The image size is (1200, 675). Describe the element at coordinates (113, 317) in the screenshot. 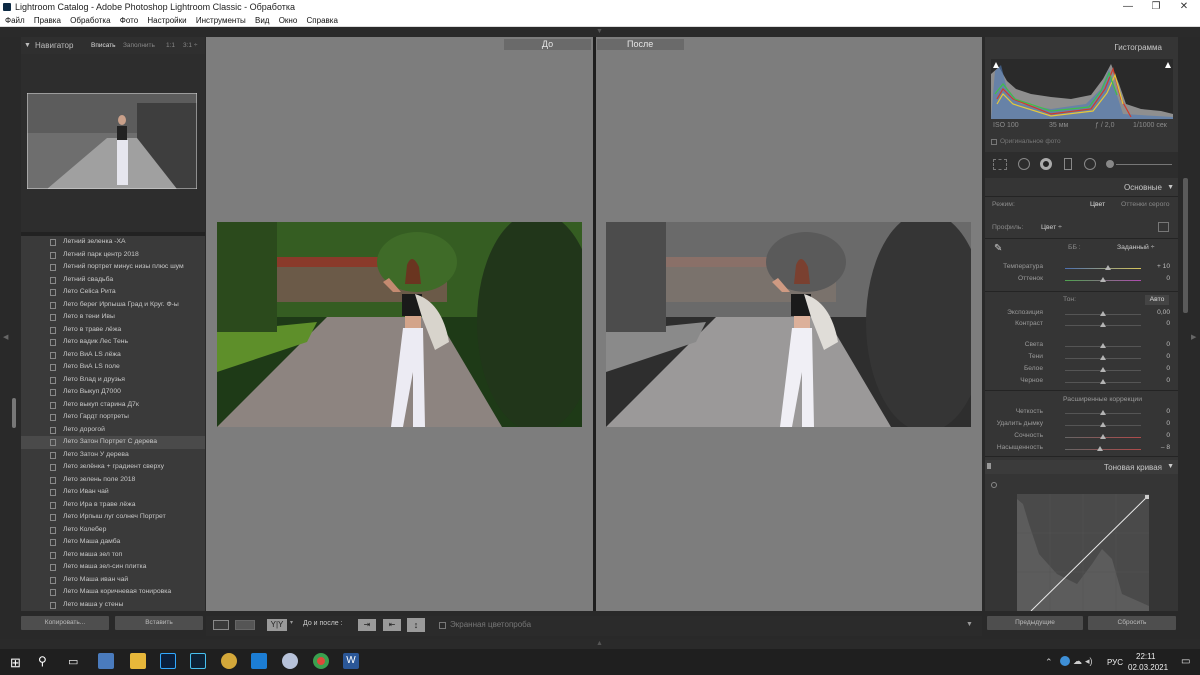

I see `preset-item: Лето в тени Ивы` at that location.